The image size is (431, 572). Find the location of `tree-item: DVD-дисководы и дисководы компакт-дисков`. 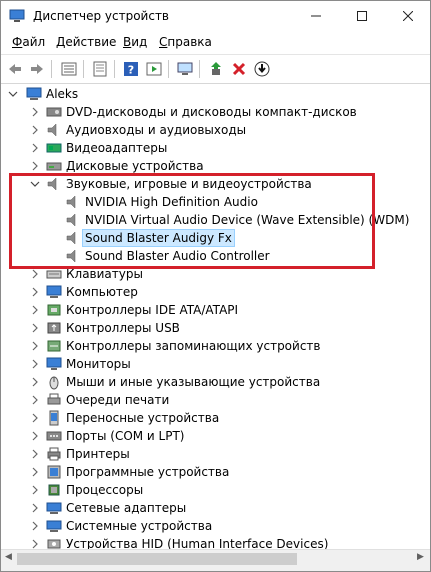

tree-item: DVD-дисководы и дисководы компакт-дисков is located at coordinates (215, 112).